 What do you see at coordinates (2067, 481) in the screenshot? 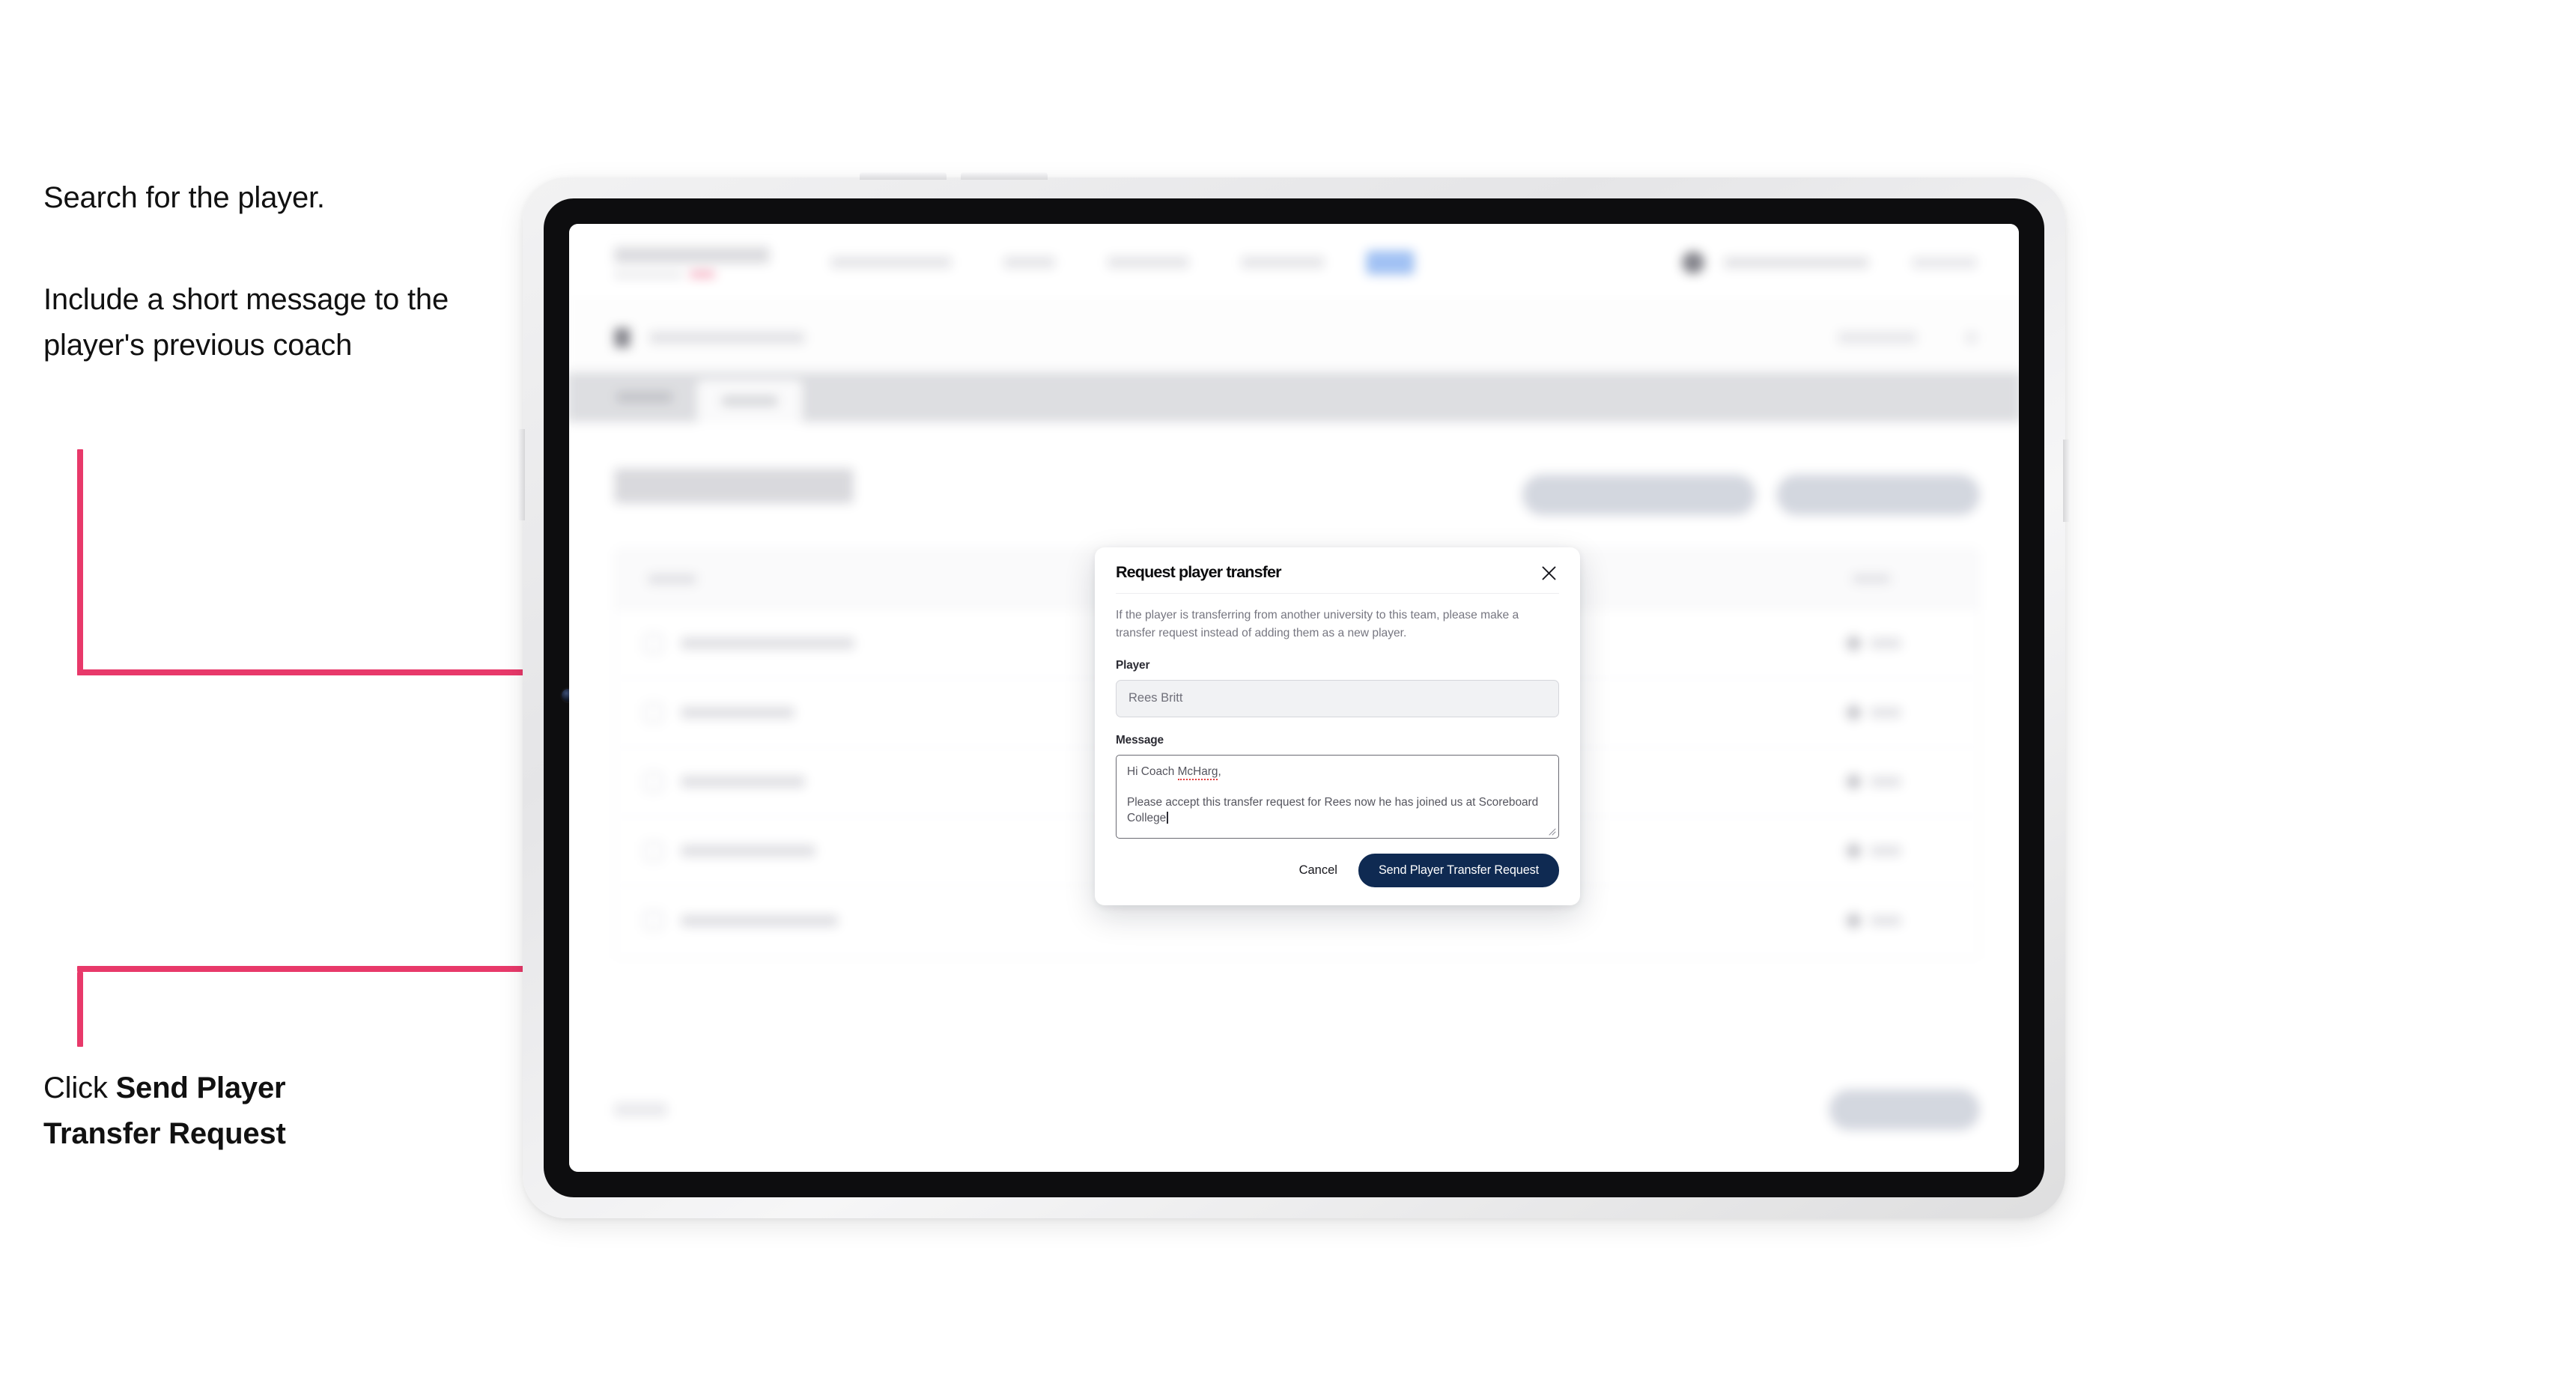
I see `side-button-right` at bounding box center [2067, 481].